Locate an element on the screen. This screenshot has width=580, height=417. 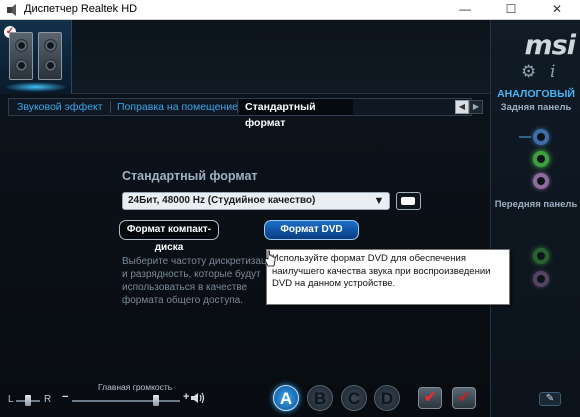
cd-format-button: Формат компакт-диска is located at coordinates (169, 236).